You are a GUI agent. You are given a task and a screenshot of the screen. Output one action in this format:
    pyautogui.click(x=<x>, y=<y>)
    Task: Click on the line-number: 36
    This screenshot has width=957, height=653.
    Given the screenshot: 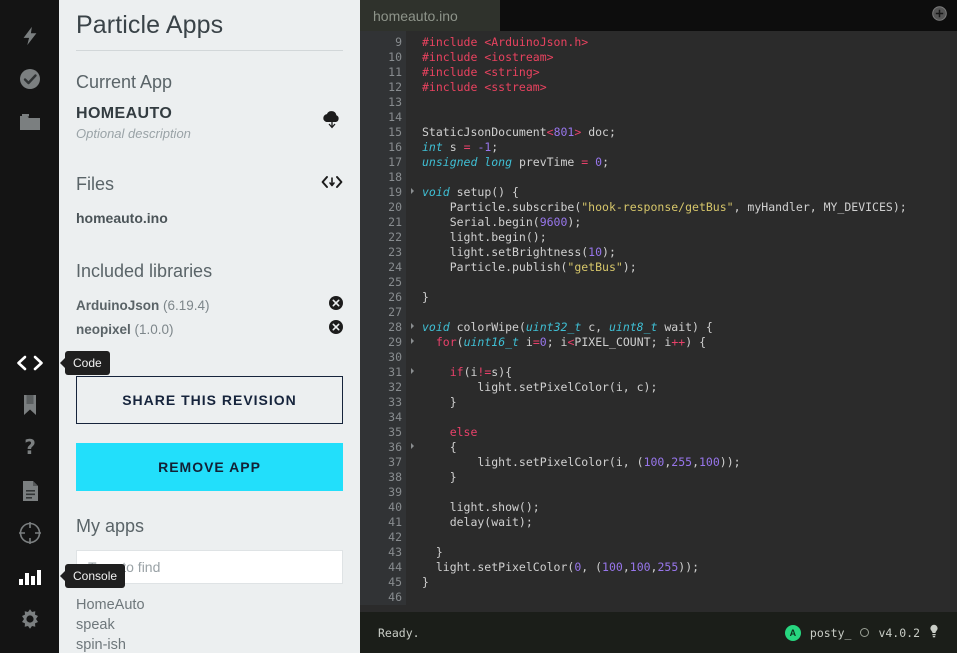 What is the action you would take?
    pyautogui.click(x=387, y=447)
    